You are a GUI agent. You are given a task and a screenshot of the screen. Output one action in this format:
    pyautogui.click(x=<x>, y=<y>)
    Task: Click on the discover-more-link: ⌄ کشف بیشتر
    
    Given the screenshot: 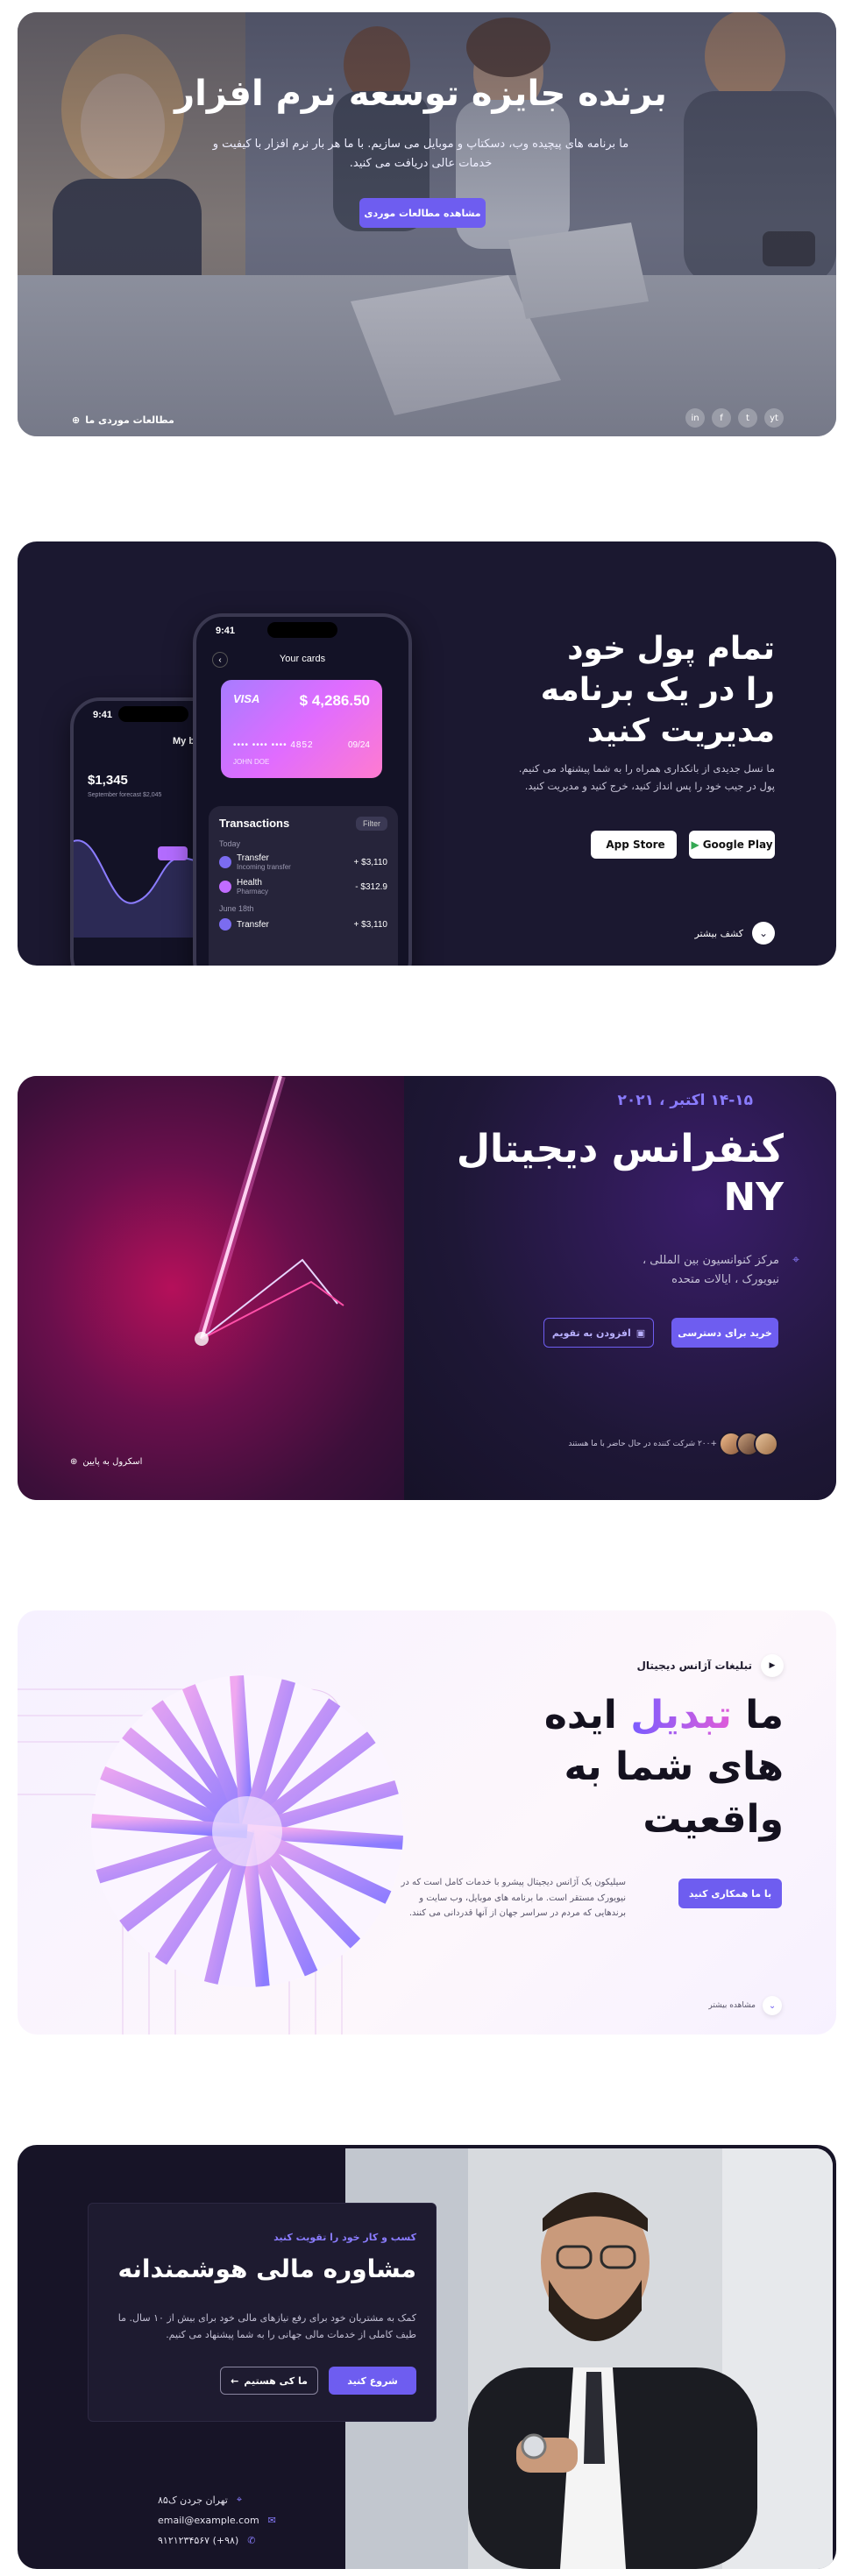 What is the action you would take?
    pyautogui.click(x=735, y=933)
    